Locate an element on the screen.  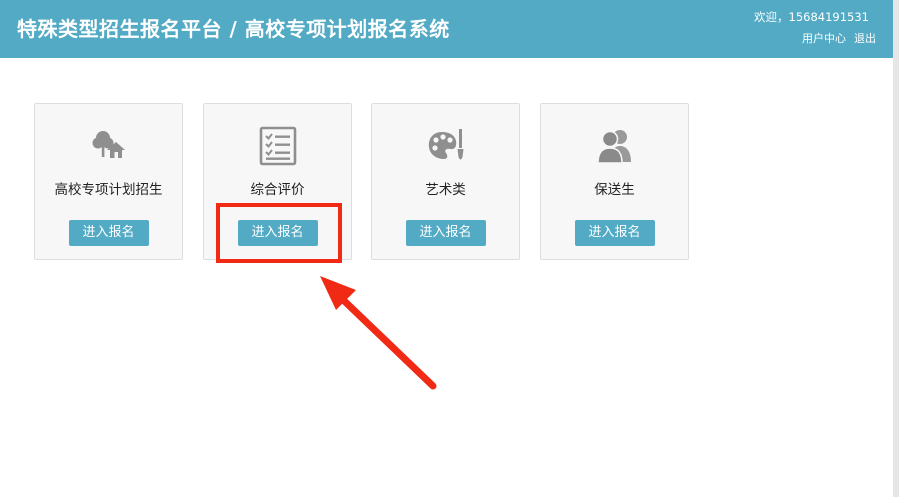
pointer-arrow-icon is located at coordinates (378, 333).